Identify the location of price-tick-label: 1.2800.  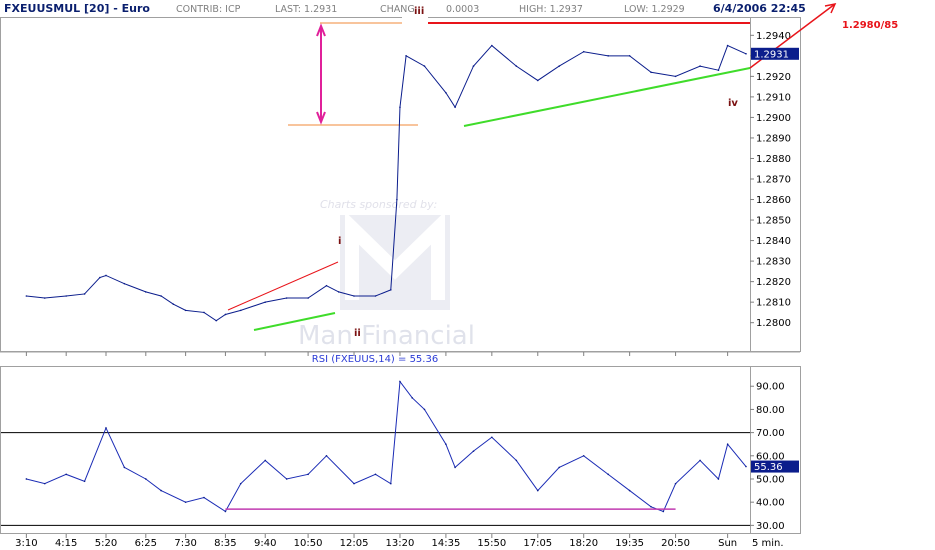
(773, 323).